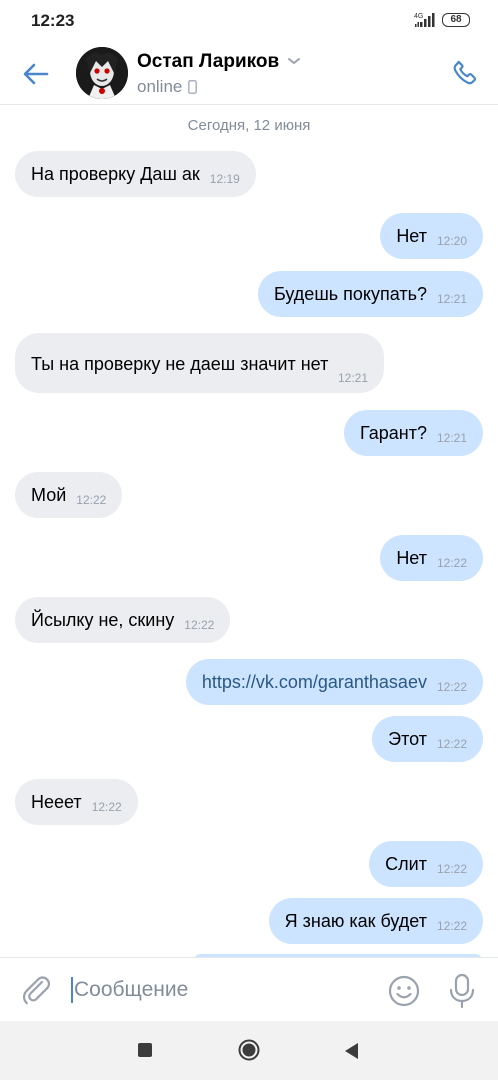  I want to click on battery-icon: 68, so click(456, 20).